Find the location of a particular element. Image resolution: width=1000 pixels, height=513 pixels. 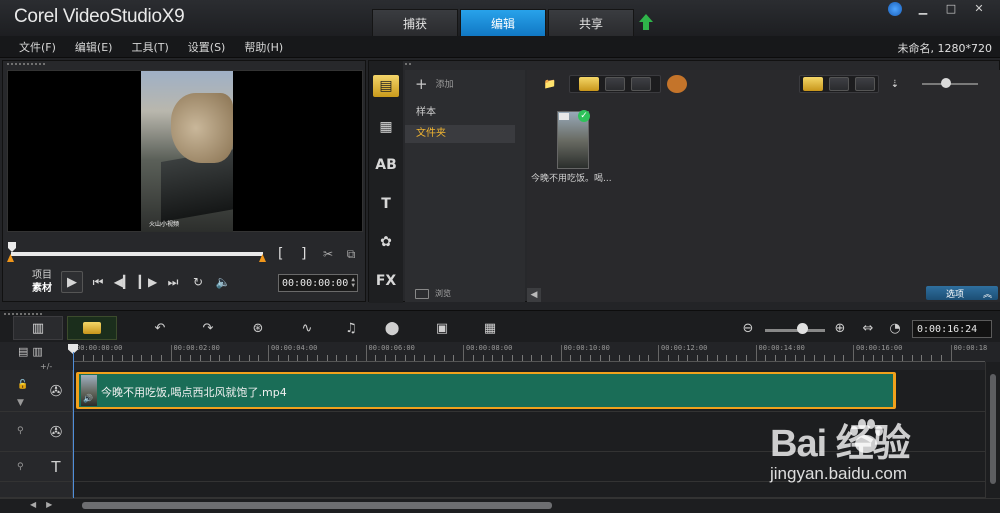

paw-icon is located at coordinates (866, 436).